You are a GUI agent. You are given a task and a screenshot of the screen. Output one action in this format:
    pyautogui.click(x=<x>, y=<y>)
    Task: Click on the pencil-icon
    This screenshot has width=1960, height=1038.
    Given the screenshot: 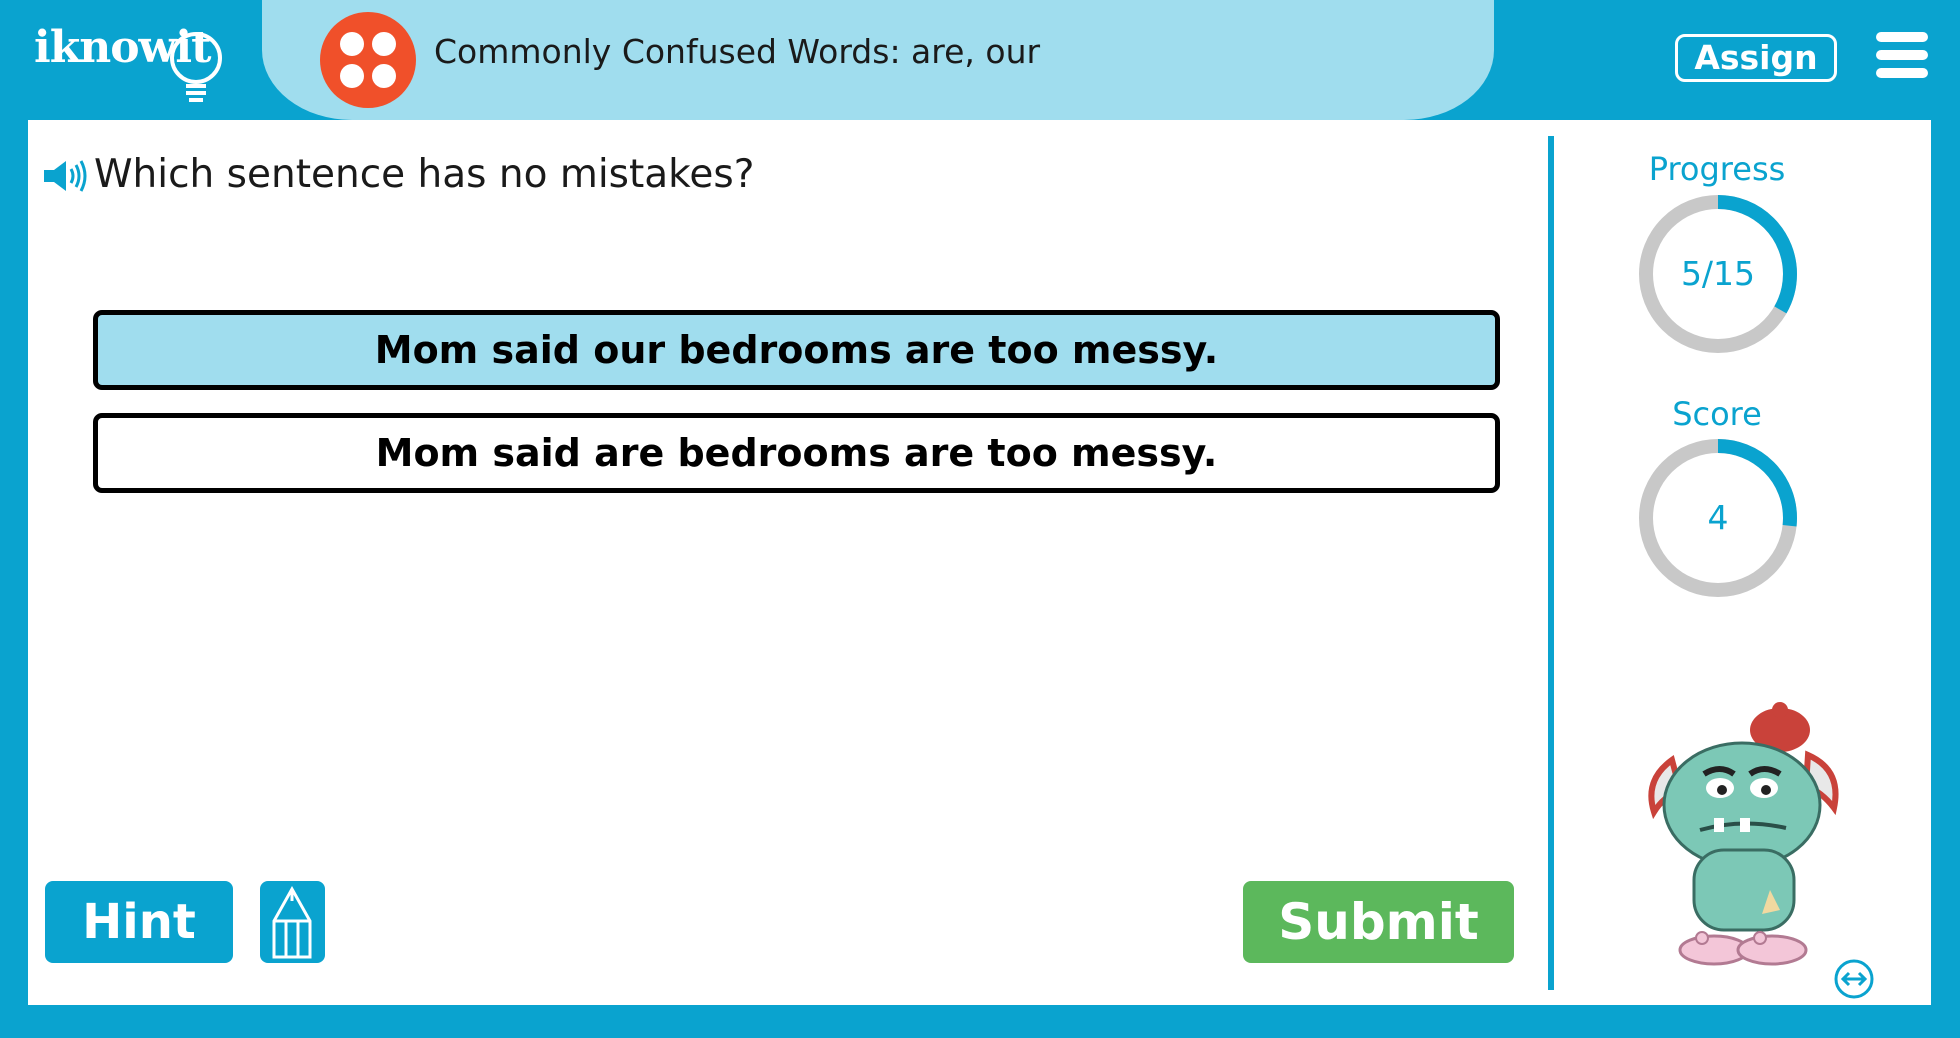 What is the action you would take?
    pyautogui.click(x=292, y=922)
    